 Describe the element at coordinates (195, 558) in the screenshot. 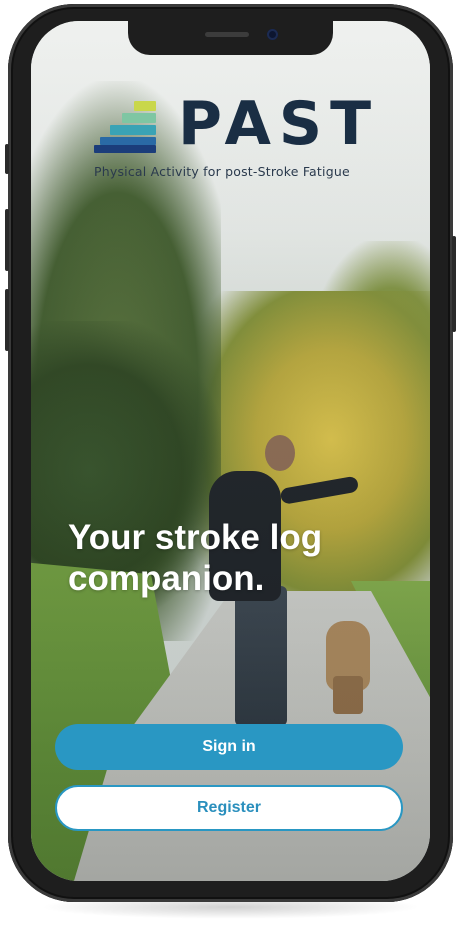

I see `hero-tagline: Your stroke log companion.` at that location.